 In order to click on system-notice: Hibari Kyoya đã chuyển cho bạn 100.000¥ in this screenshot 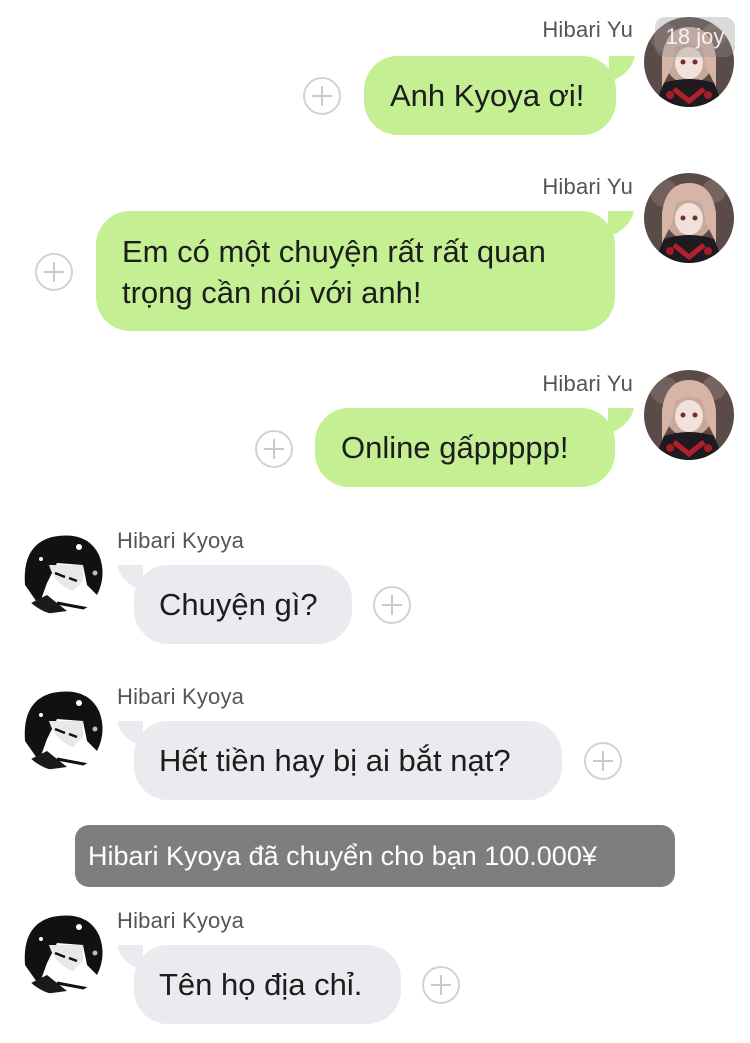, I will do `click(375, 856)`.